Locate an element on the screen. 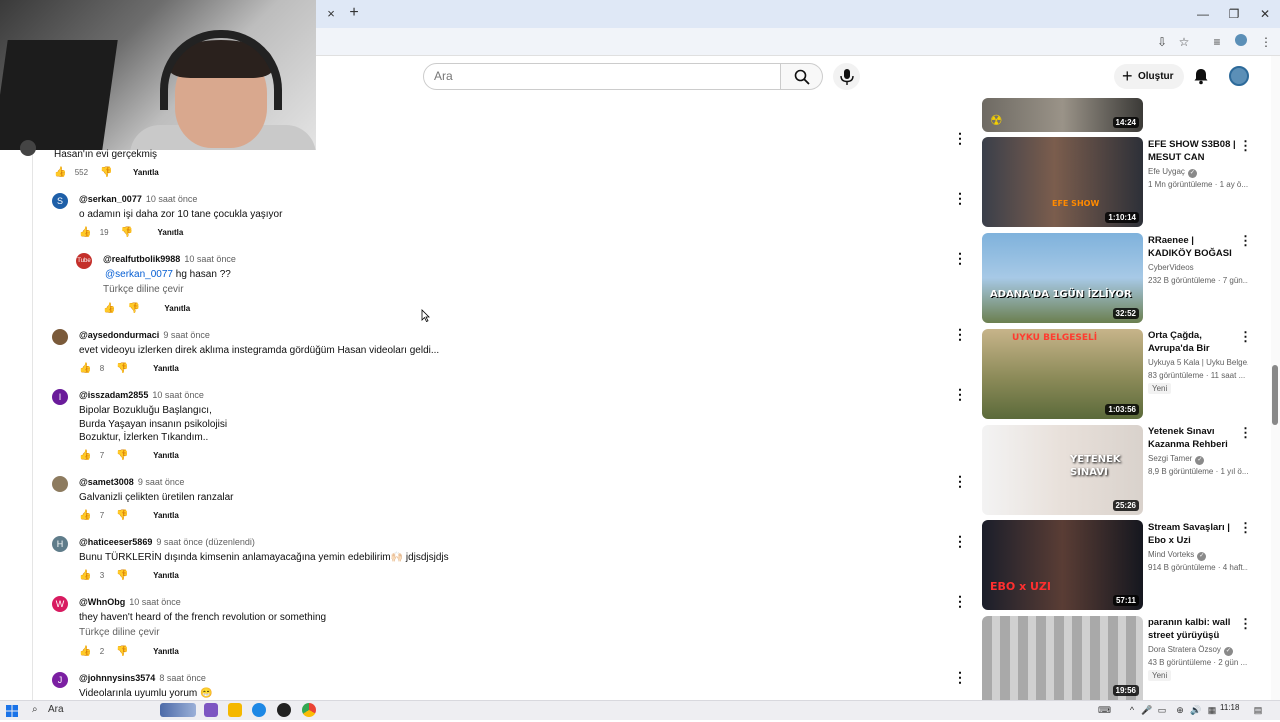  comment-author: @johnnysins3574 is located at coordinates (117, 678).